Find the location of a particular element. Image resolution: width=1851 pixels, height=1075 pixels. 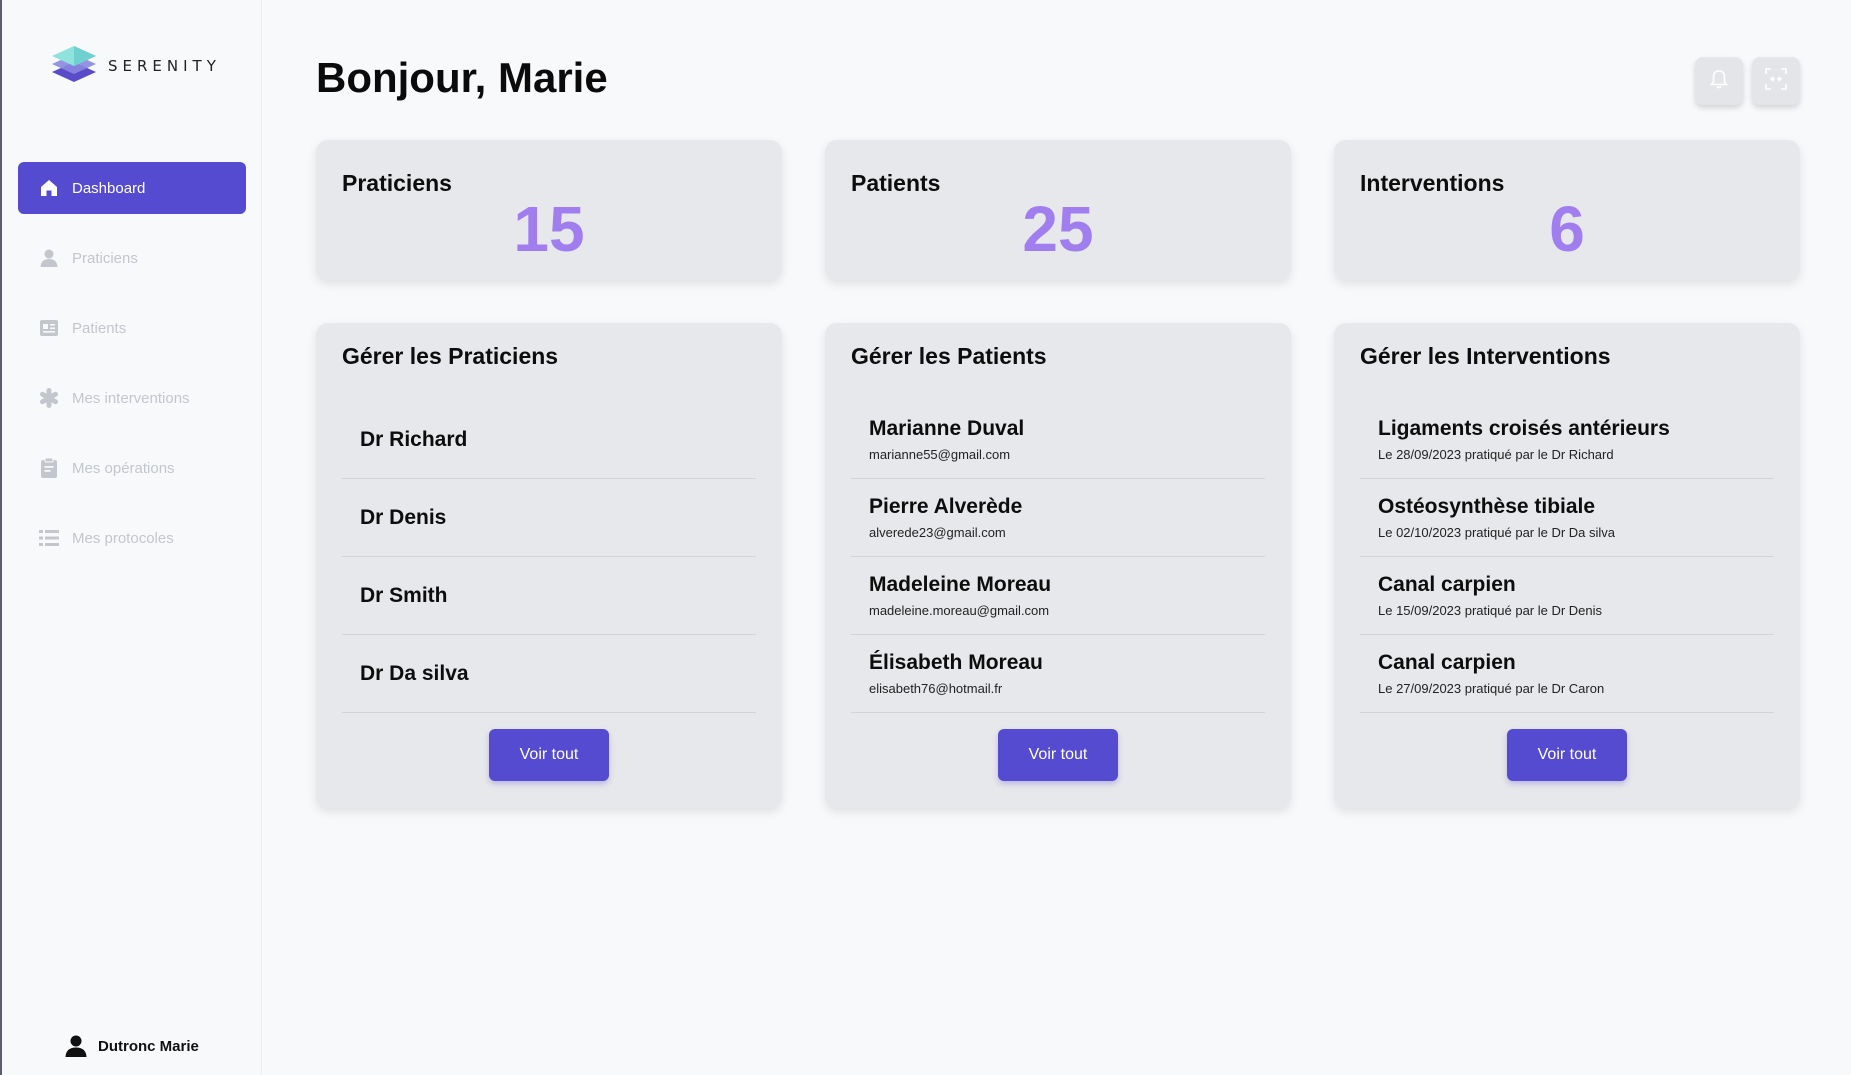

praticiens-list: Dr Richard Dr Denis Dr Smith Dr Da silva is located at coordinates (549, 557).